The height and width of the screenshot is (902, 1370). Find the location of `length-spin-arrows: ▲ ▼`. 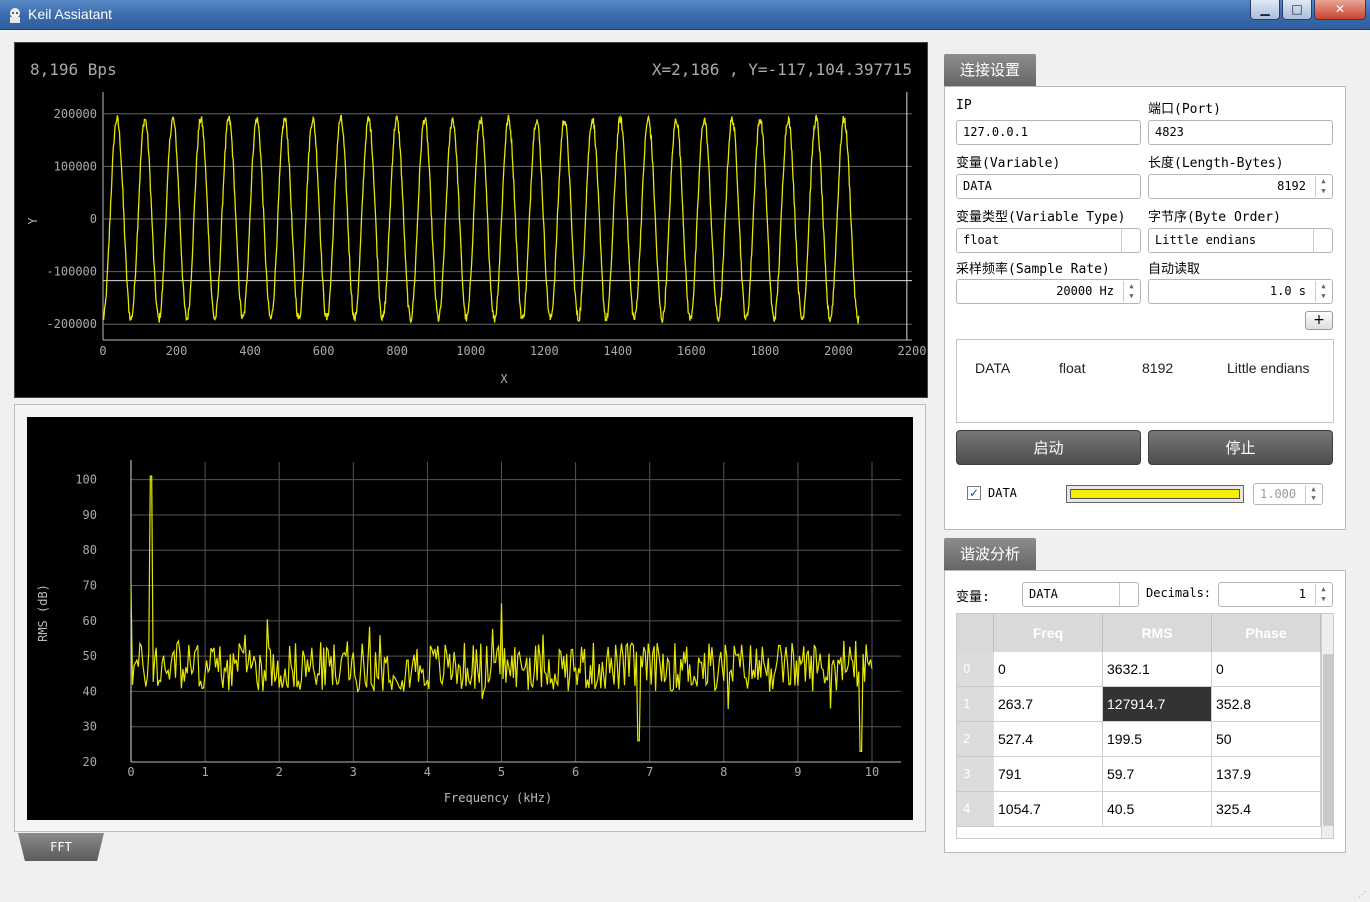

length-spin-arrows: ▲ ▼ is located at coordinates (1323, 186).